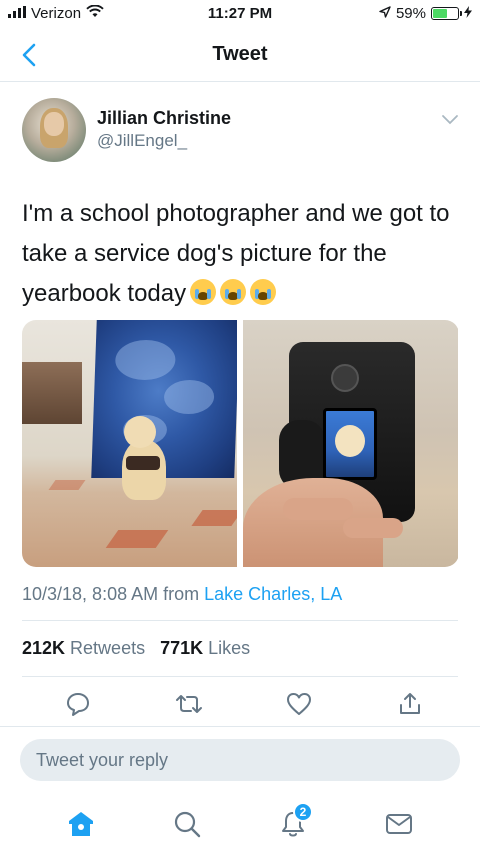 The image size is (480, 854). What do you see at coordinates (90, 594) in the screenshot?
I see `timestamp-text: 10/3/18, 8:08 AM` at bounding box center [90, 594].